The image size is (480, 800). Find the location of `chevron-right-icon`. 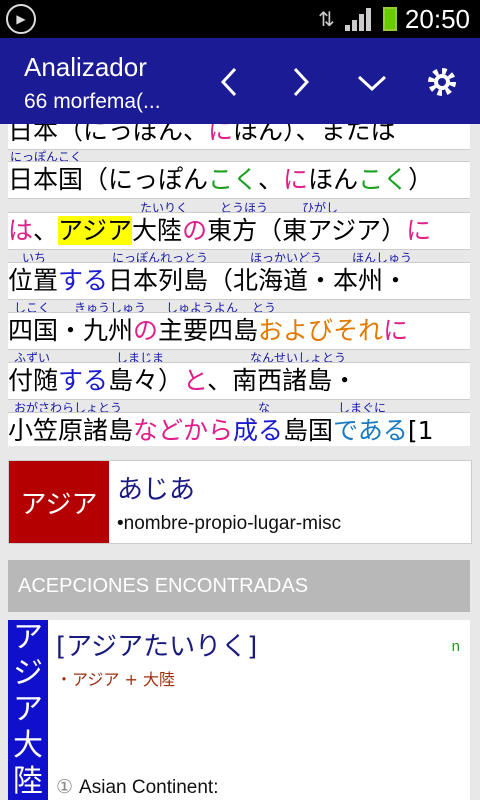

chevron-right-icon is located at coordinates (301, 82).